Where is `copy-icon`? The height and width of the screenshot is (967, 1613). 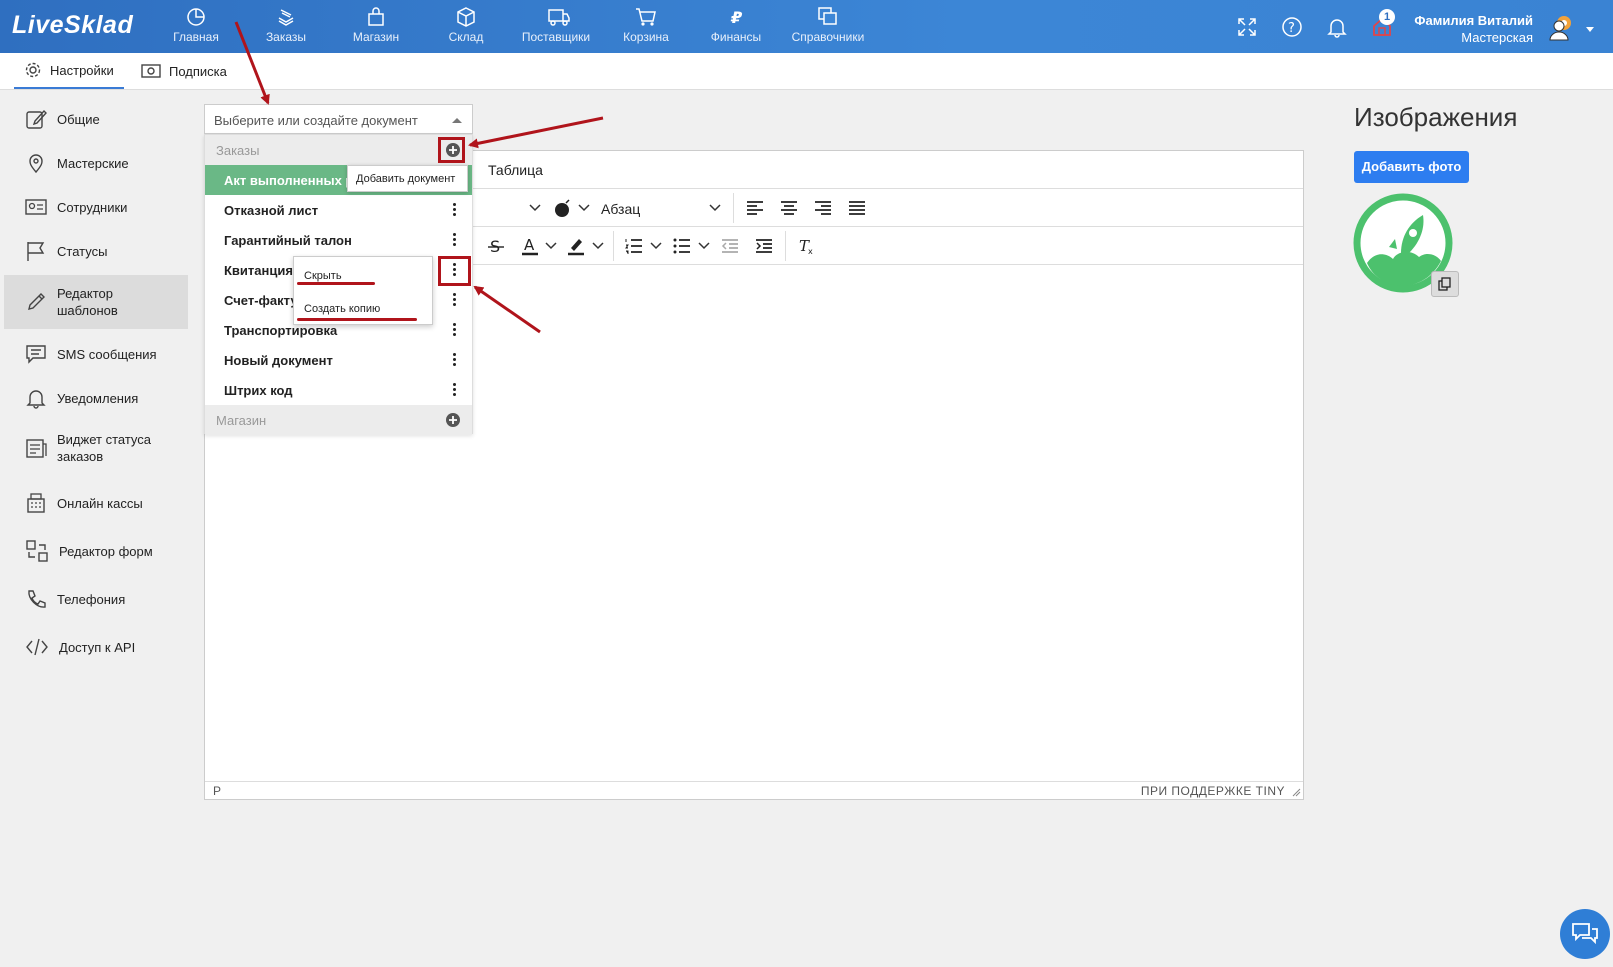 copy-icon is located at coordinates (1444, 284).